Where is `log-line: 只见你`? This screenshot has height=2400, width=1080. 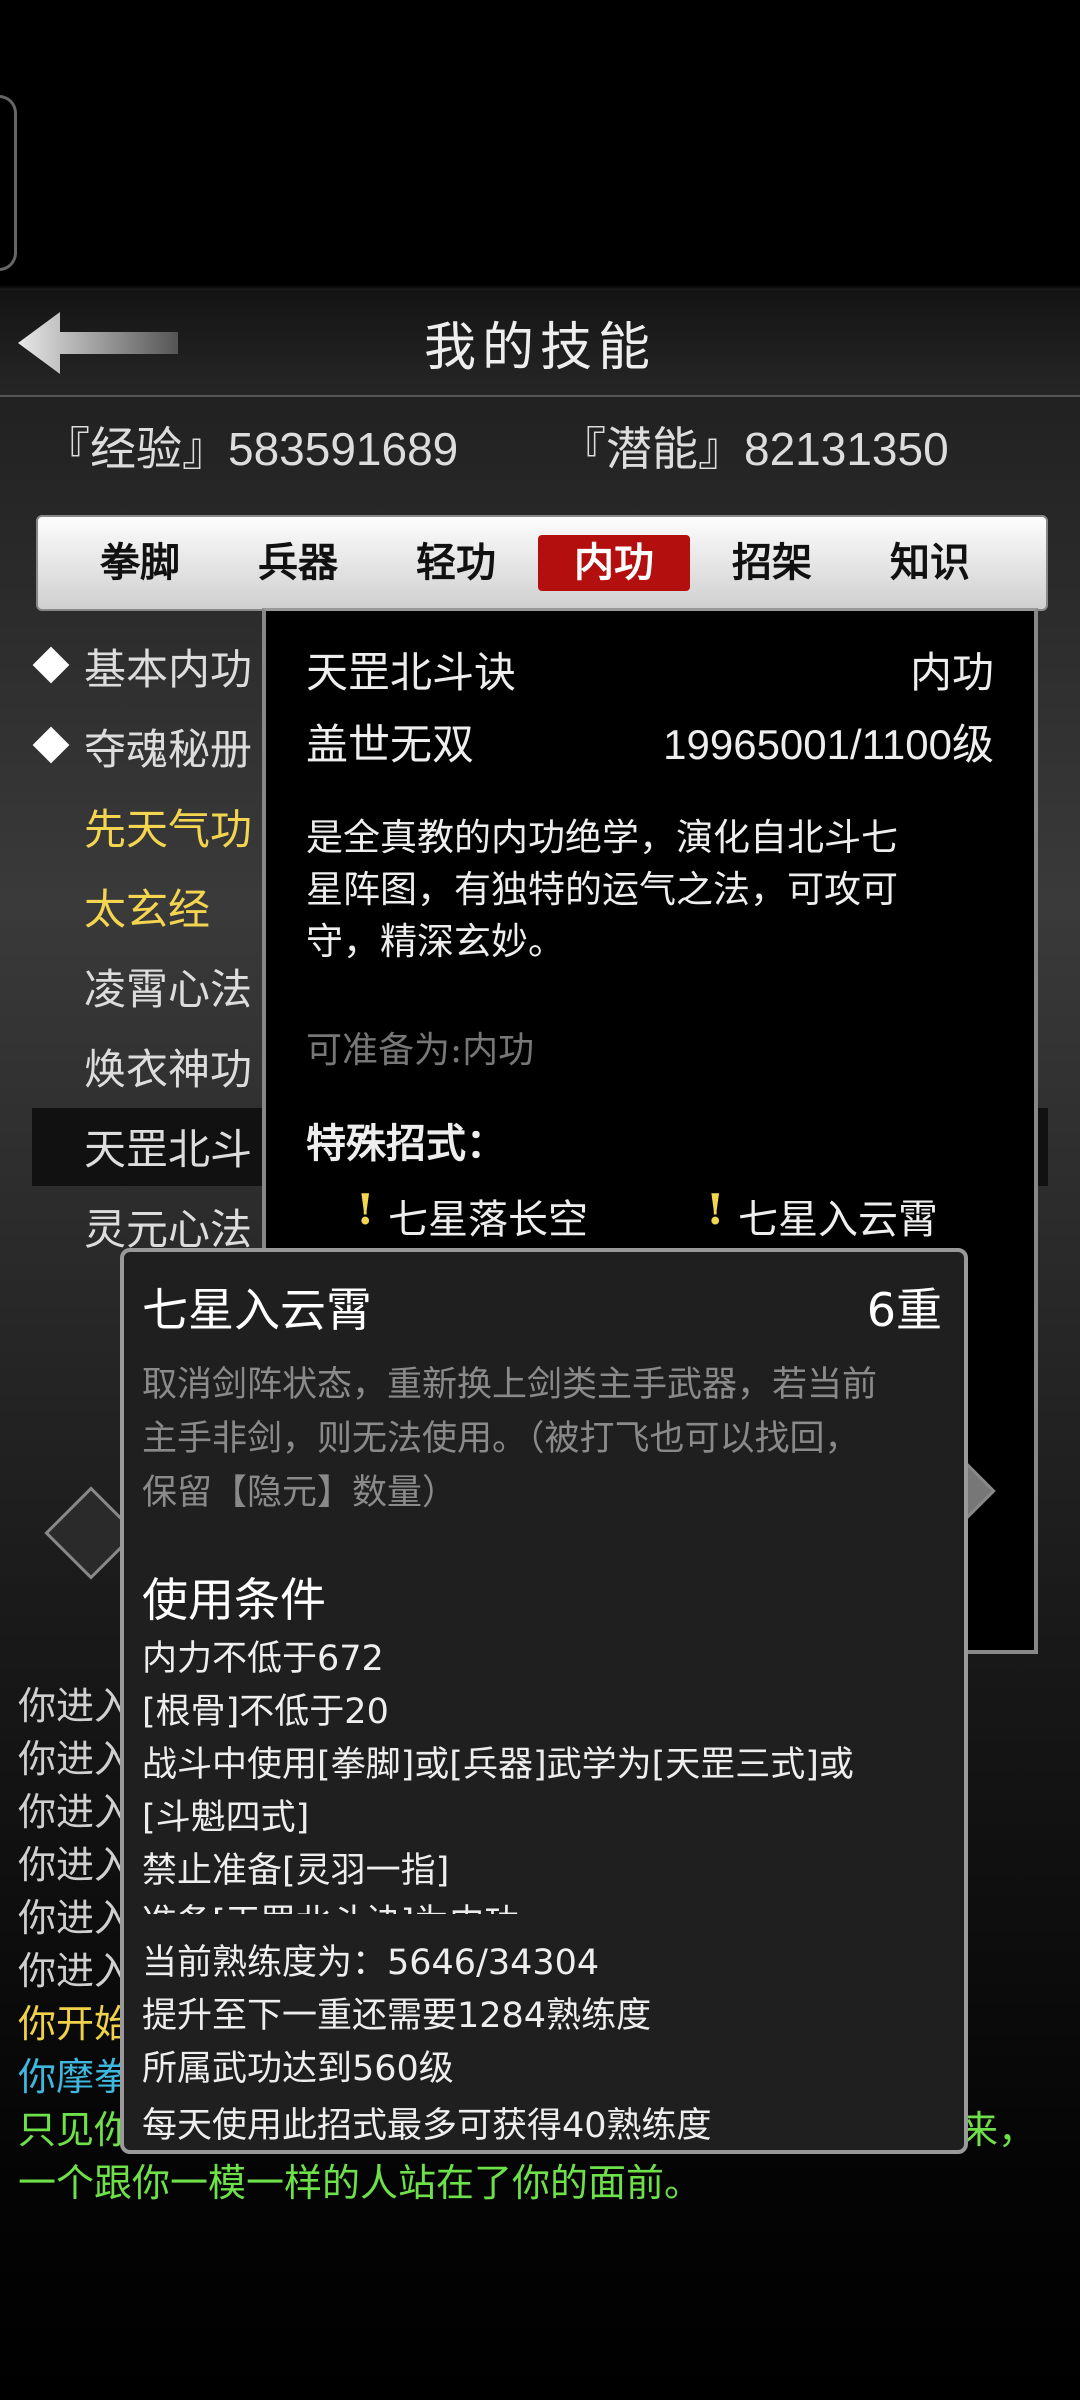 log-line: 只见你 is located at coordinates (75, 2130).